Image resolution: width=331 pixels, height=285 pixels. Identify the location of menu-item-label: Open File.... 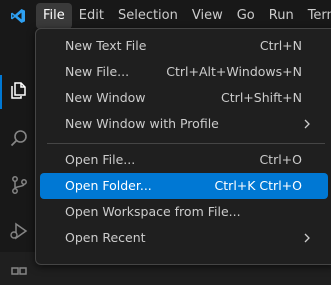
(100, 159).